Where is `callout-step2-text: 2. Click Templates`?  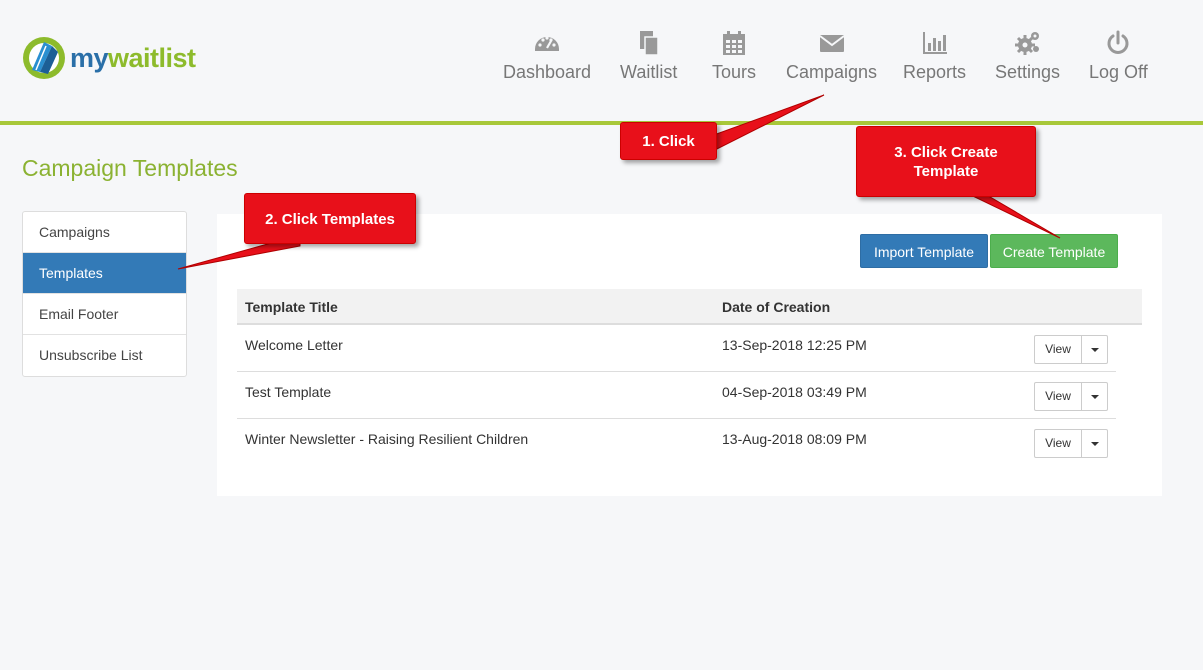
callout-step2-text: 2. Click Templates is located at coordinates (330, 219).